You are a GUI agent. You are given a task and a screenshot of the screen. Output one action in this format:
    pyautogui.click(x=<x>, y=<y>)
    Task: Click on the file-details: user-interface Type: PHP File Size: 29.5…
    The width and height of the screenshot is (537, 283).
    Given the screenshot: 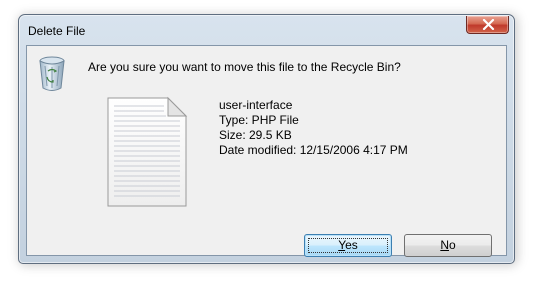 What is the action you would take?
    pyautogui.click(x=313, y=128)
    